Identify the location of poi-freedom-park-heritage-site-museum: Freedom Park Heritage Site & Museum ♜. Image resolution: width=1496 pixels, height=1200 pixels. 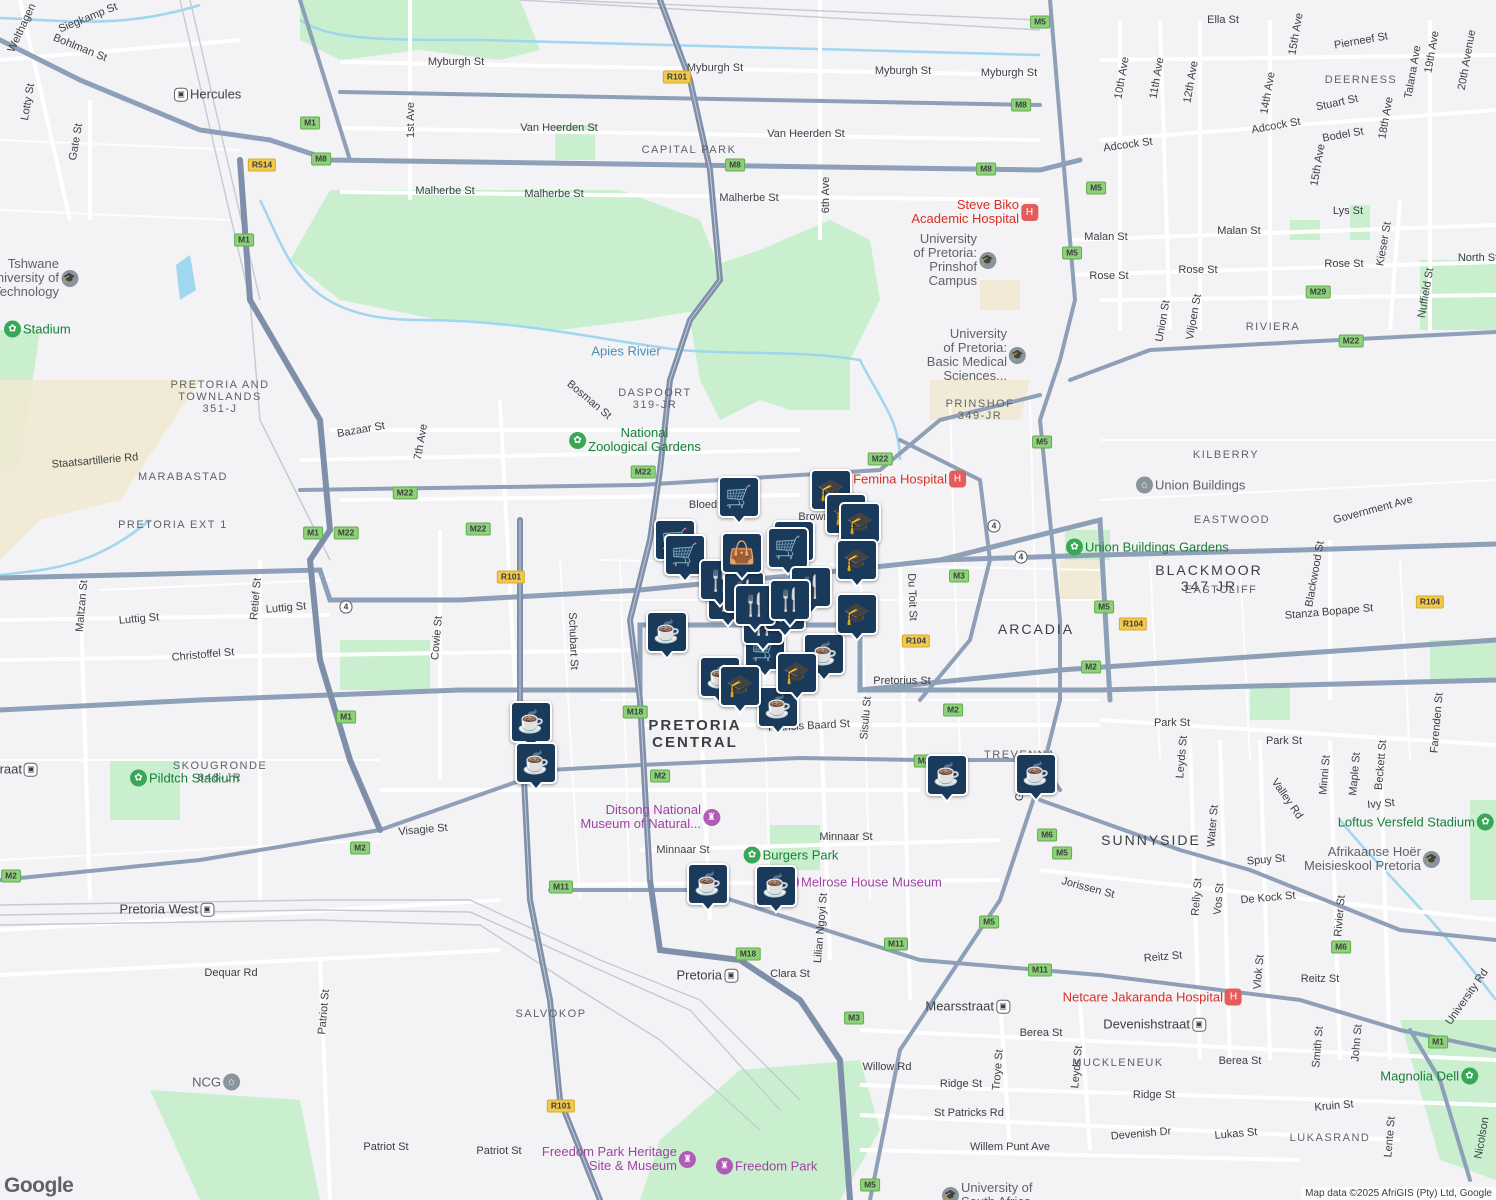
(620, 1159).